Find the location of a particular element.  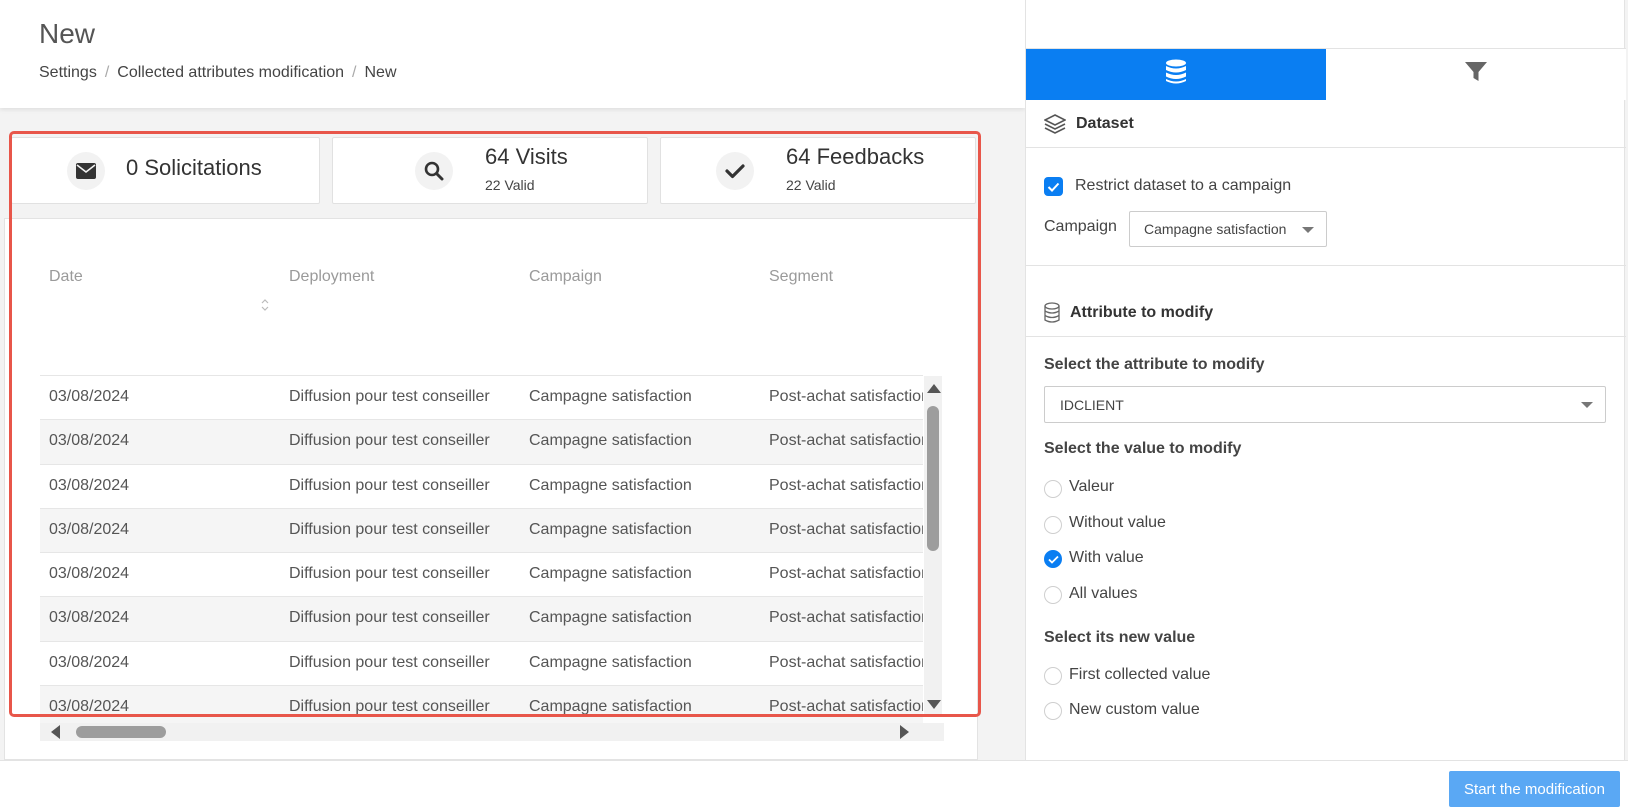

column-header-date: Date is located at coordinates (66, 277).